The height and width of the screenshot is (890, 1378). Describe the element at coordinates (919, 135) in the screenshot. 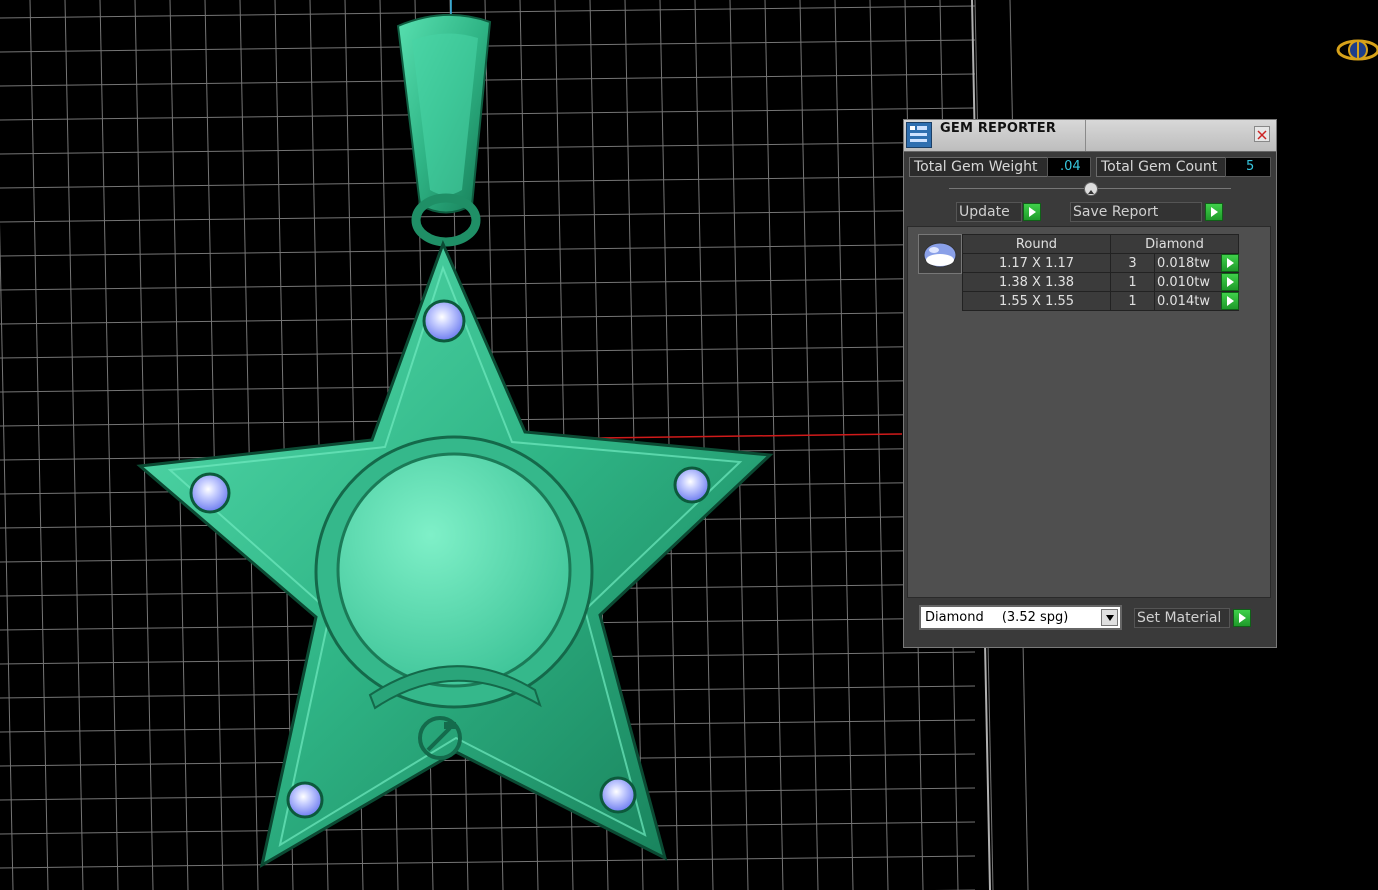

I see `gem-reporter-icon` at that location.